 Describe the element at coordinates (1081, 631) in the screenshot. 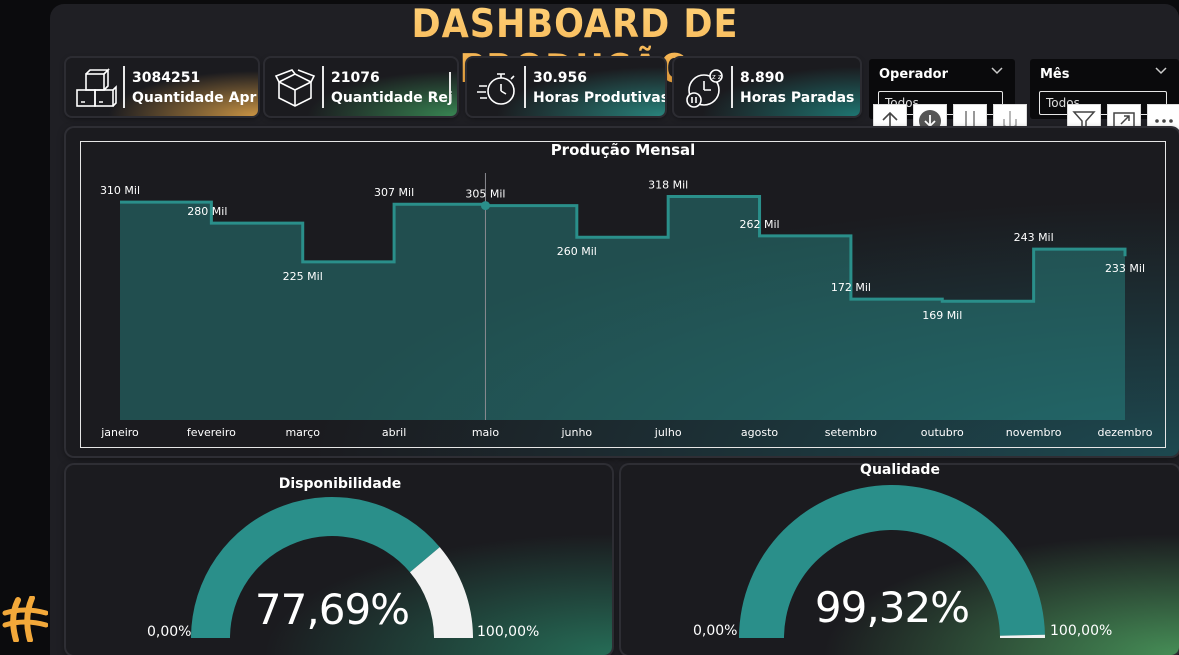

I see `gauge-max-qualidade: 100,00%` at that location.